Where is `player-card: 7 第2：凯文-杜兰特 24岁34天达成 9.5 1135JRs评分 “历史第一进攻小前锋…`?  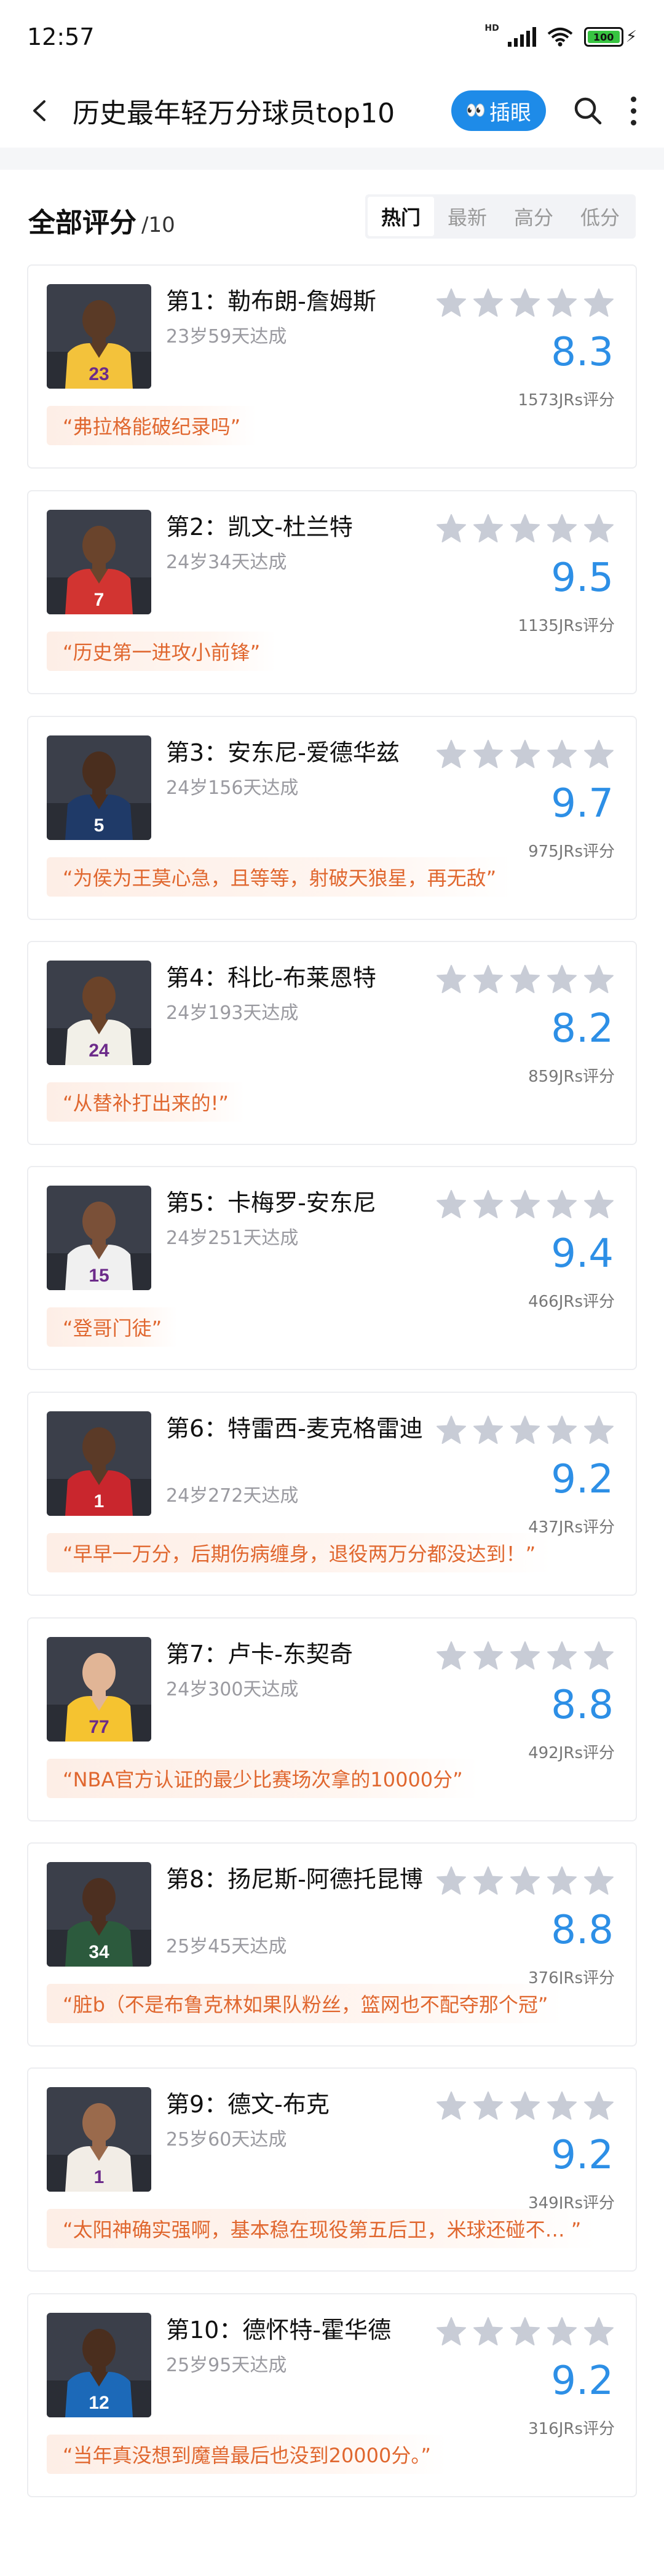
player-card: 7 第2：凯文-杜兰特 24岁34天达成 9.5 1135JRs评分 “历史第一进攻小前锋… is located at coordinates (332, 592).